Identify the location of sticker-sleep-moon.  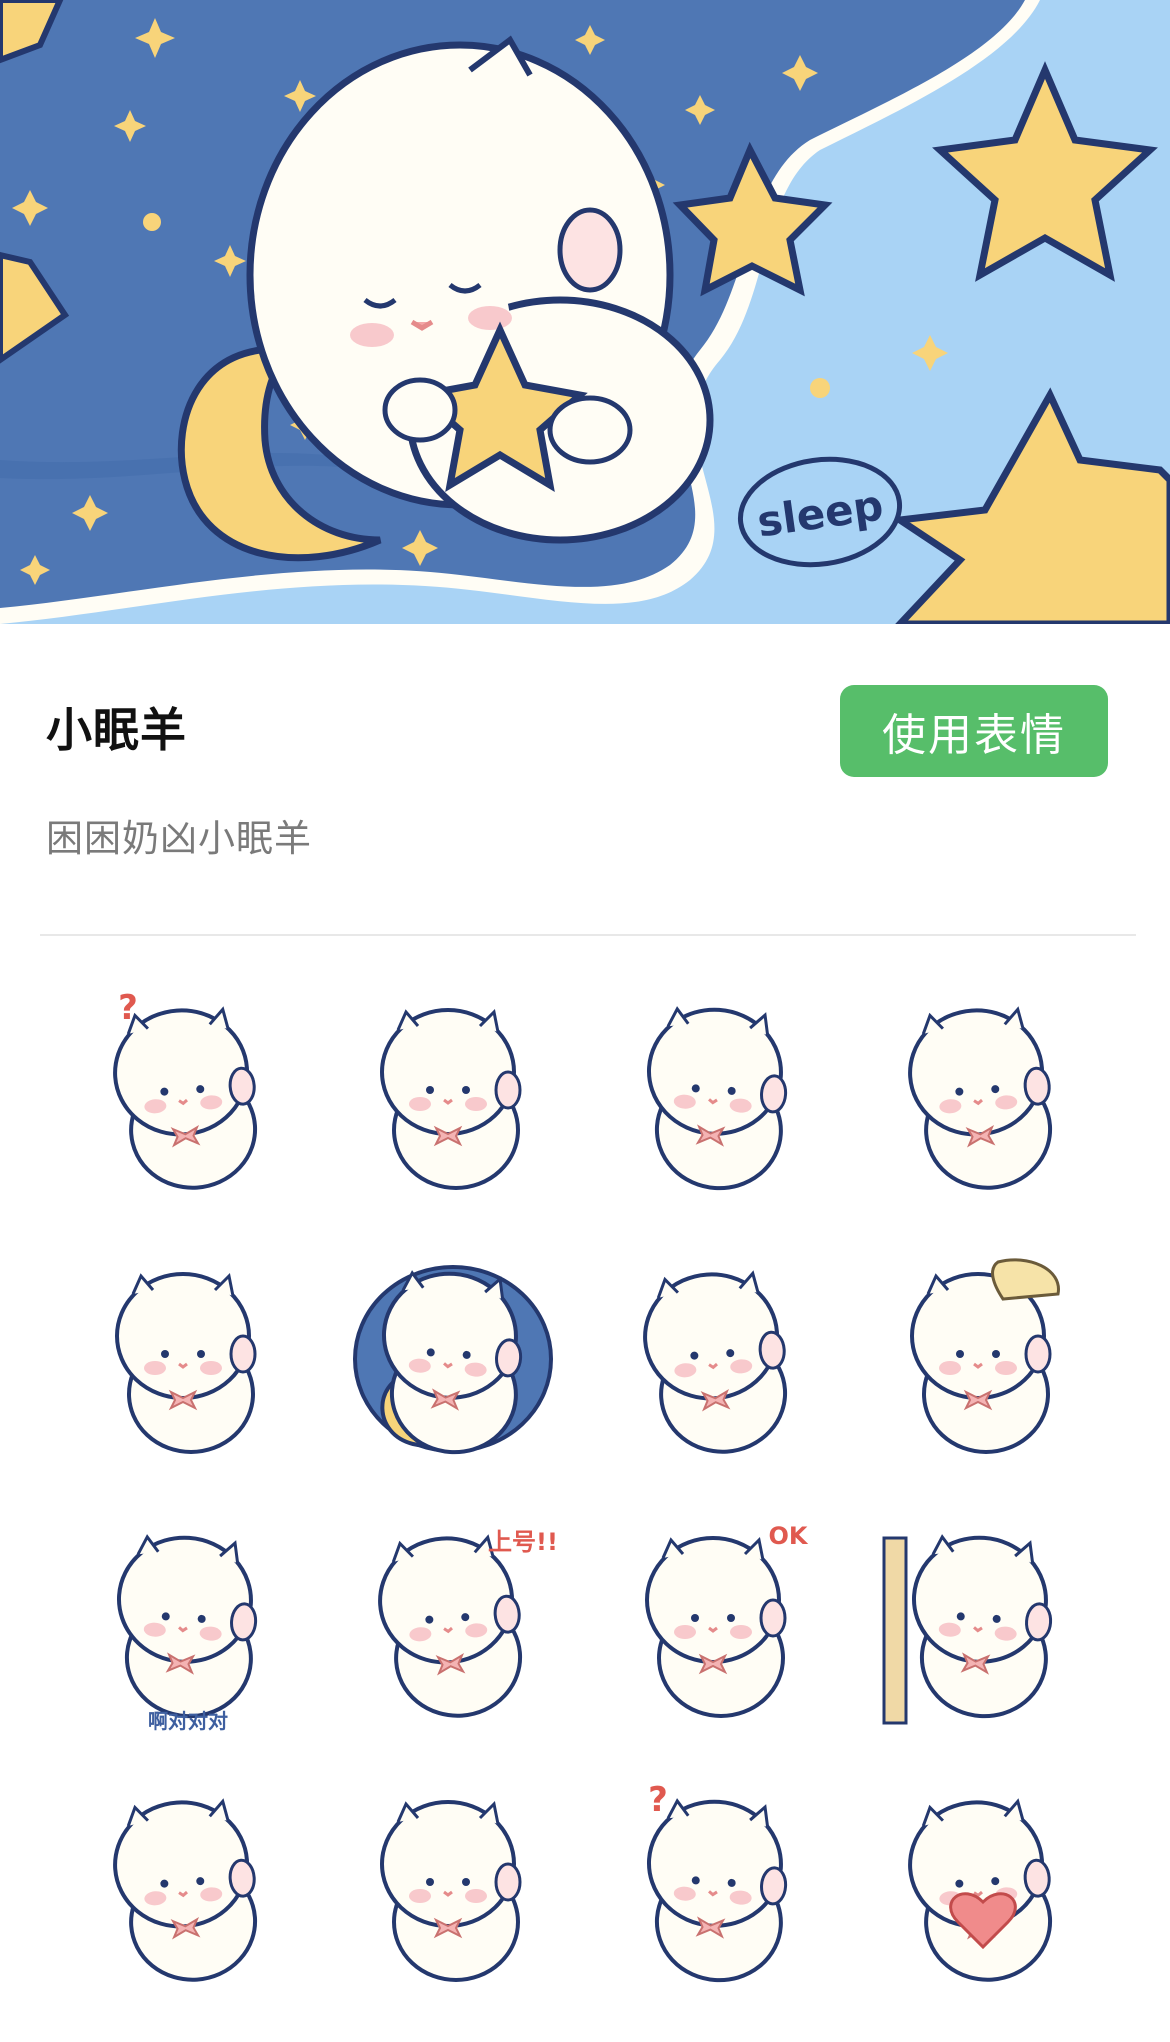
(453, 1359).